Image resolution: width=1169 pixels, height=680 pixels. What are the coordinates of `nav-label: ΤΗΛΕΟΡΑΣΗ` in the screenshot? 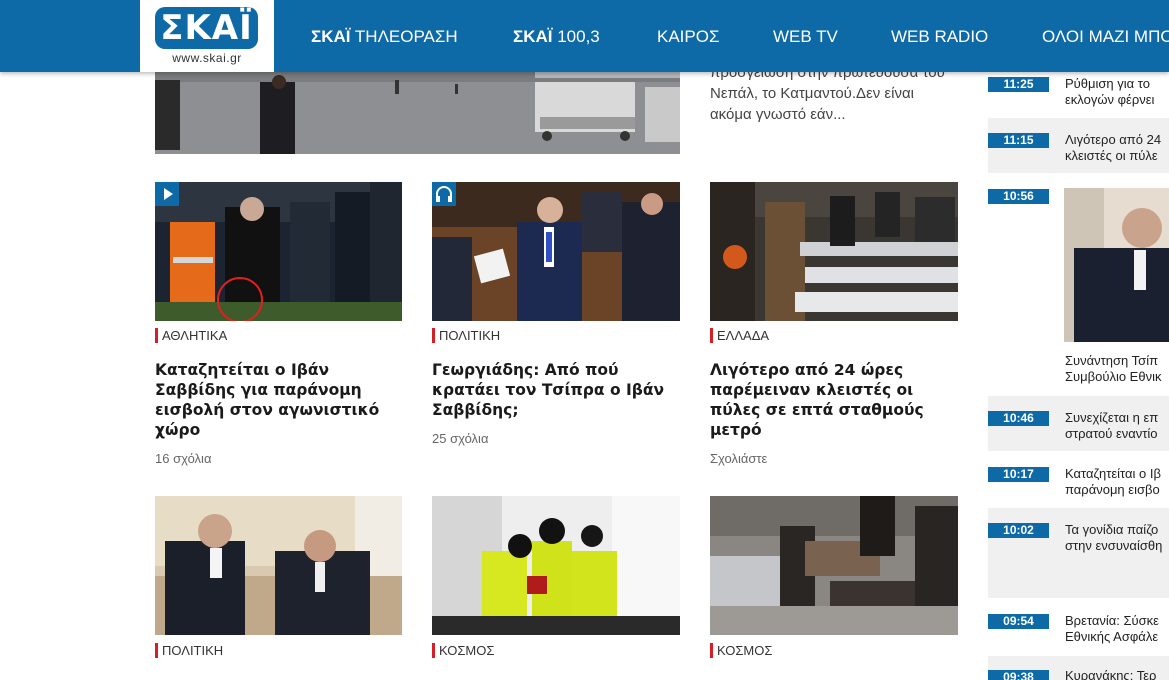 It's located at (406, 36).